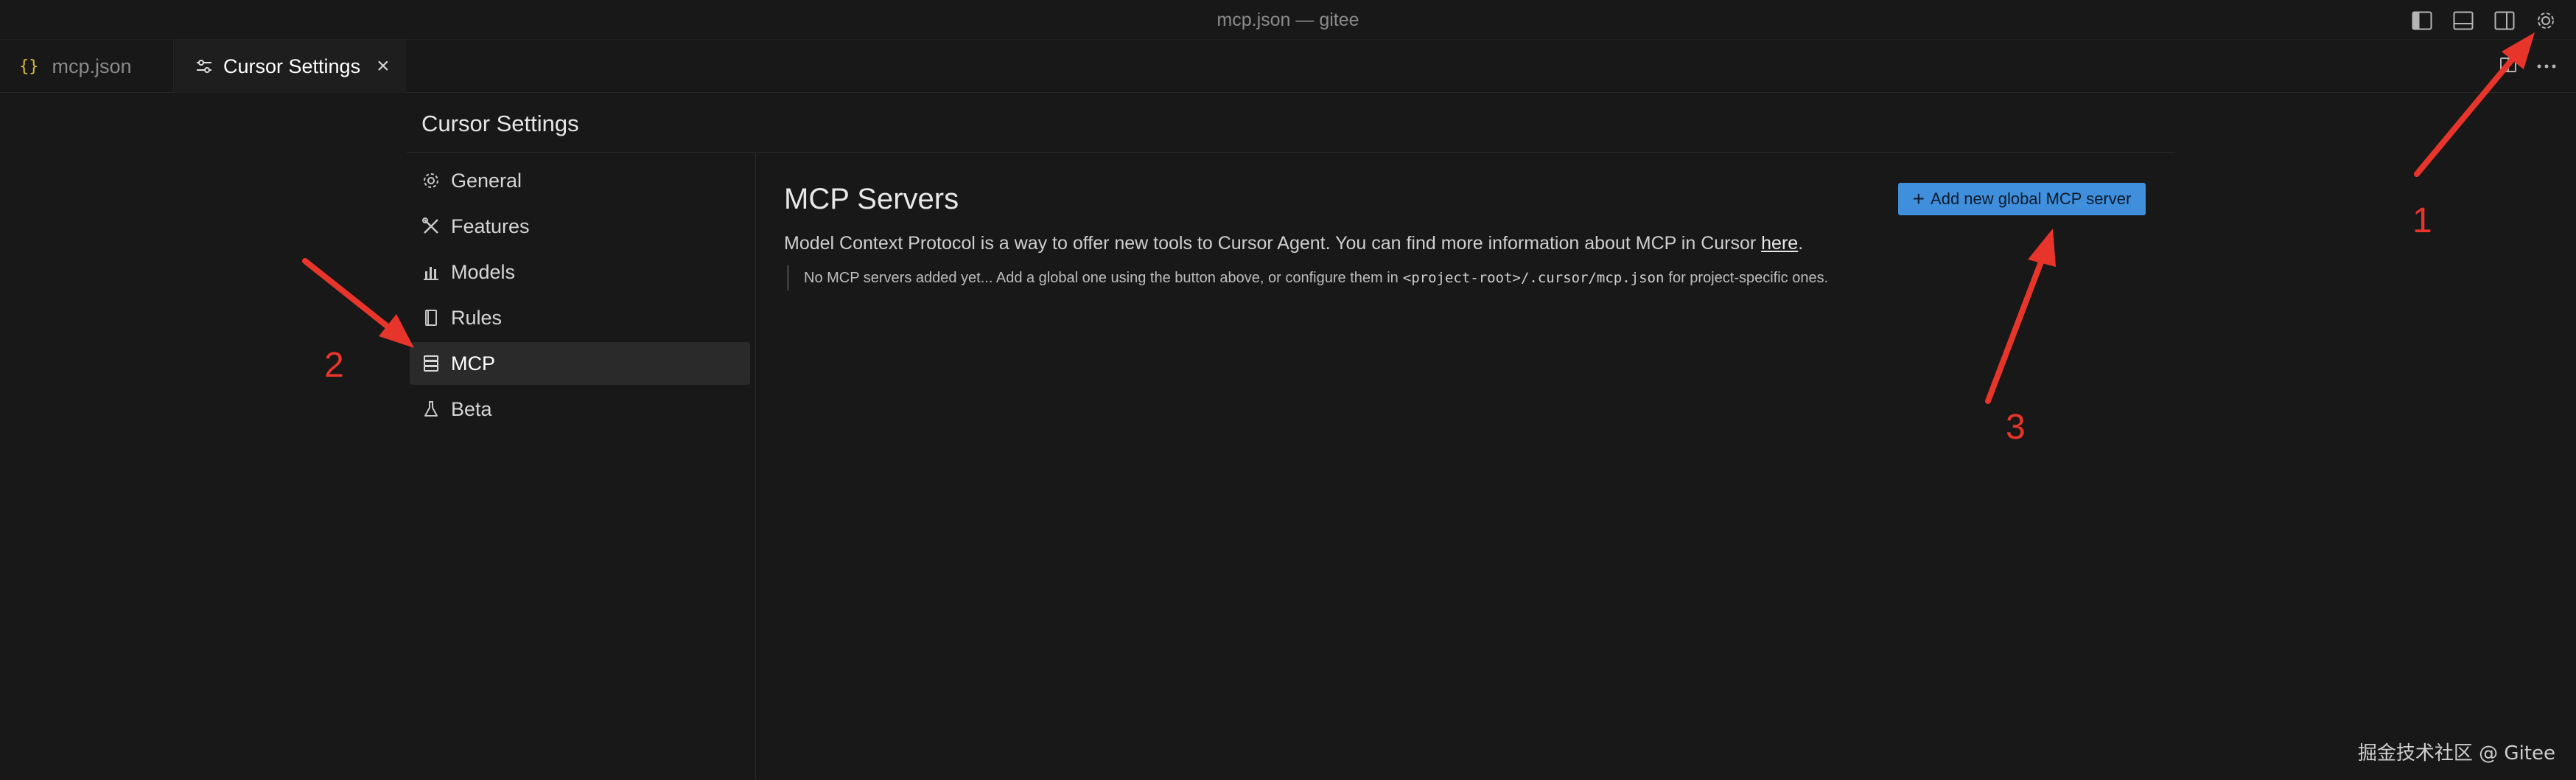 The height and width of the screenshot is (780, 2576). I want to click on tools-icon, so click(431, 226).